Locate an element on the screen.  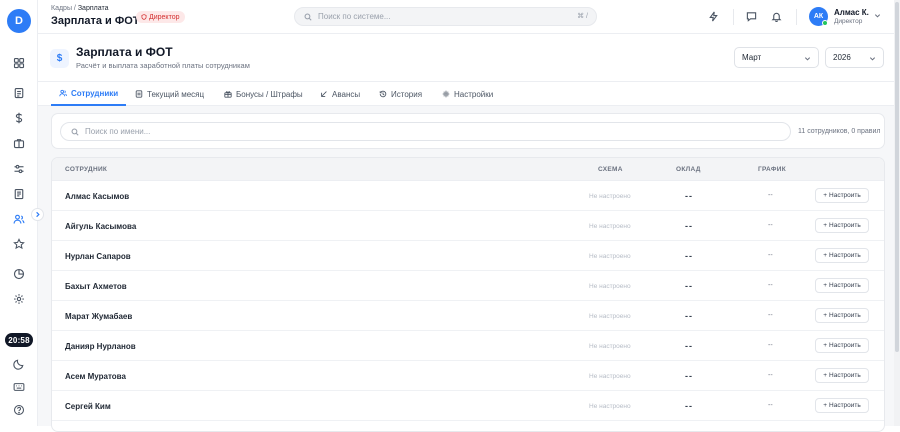
receipt-icon is located at coordinates (19, 194).